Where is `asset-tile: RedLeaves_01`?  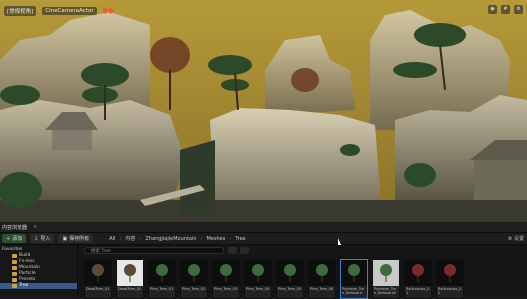
asset-tile: RedLeaves_01 is located at coordinates (418, 279).